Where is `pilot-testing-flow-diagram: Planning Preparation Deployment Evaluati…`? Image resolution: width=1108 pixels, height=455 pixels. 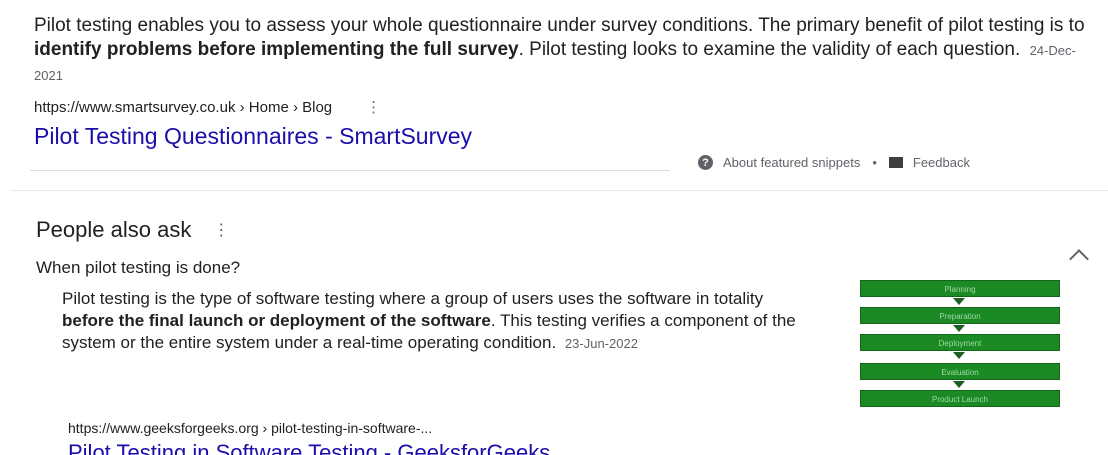 pilot-testing-flow-diagram: Planning Preparation Deployment Evaluati… is located at coordinates (960, 345).